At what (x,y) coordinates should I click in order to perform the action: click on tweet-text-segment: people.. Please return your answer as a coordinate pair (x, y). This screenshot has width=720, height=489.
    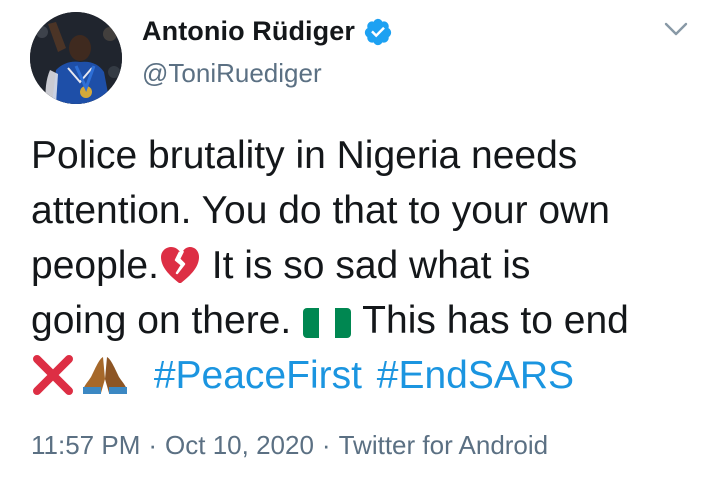
    Looking at the image, I should click on (95, 265).